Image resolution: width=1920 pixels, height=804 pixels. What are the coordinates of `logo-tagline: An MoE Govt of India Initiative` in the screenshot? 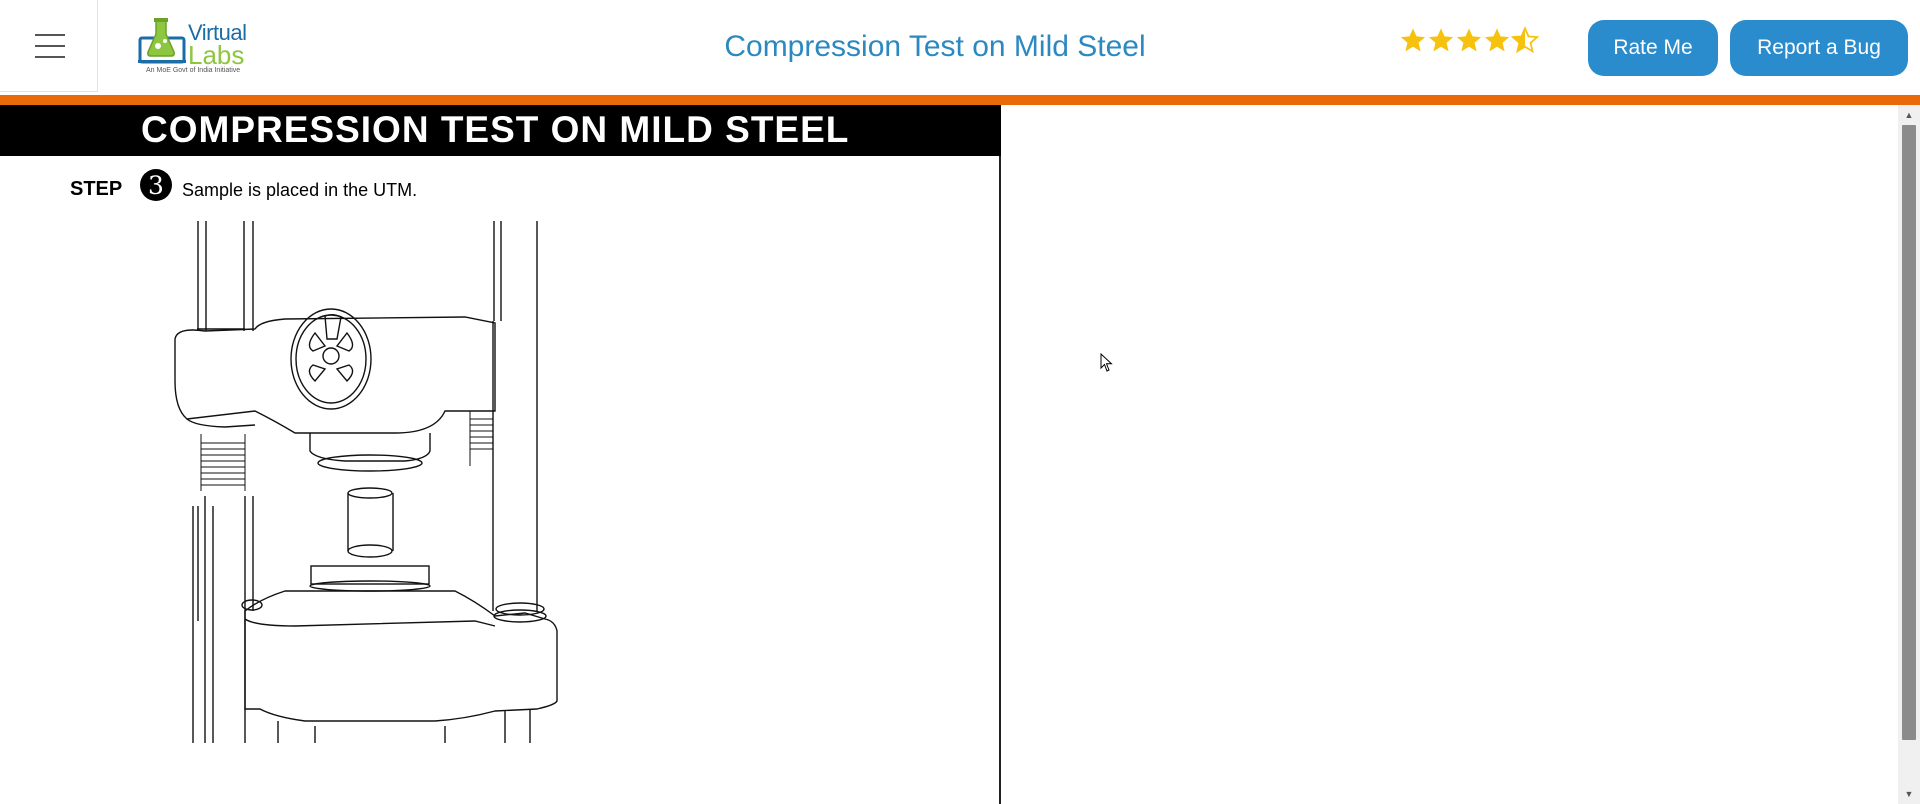 It's located at (193, 70).